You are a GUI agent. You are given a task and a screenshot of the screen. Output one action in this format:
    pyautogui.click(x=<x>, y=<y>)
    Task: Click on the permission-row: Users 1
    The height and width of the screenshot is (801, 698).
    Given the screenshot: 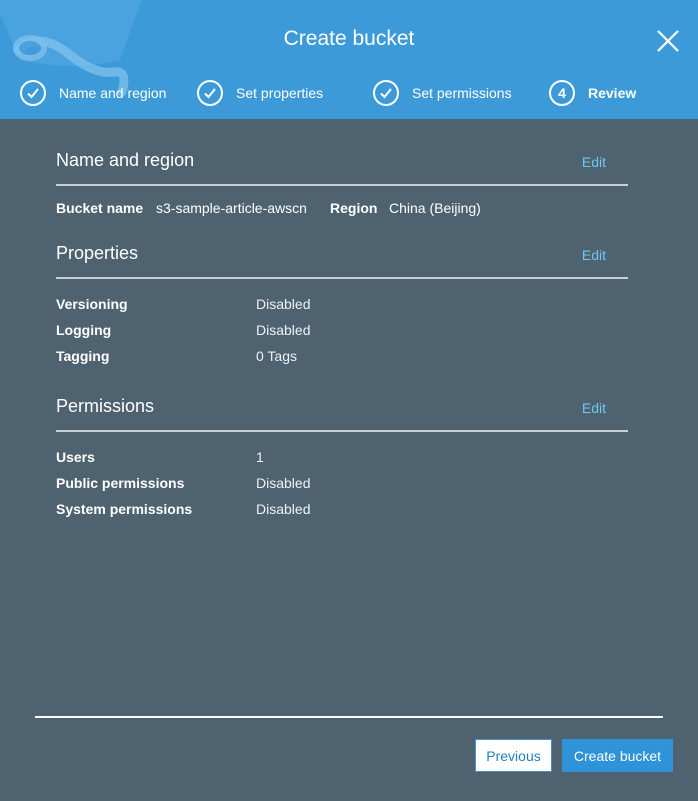 What is the action you would take?
    pyautogui.click(x=342, y=457)
    